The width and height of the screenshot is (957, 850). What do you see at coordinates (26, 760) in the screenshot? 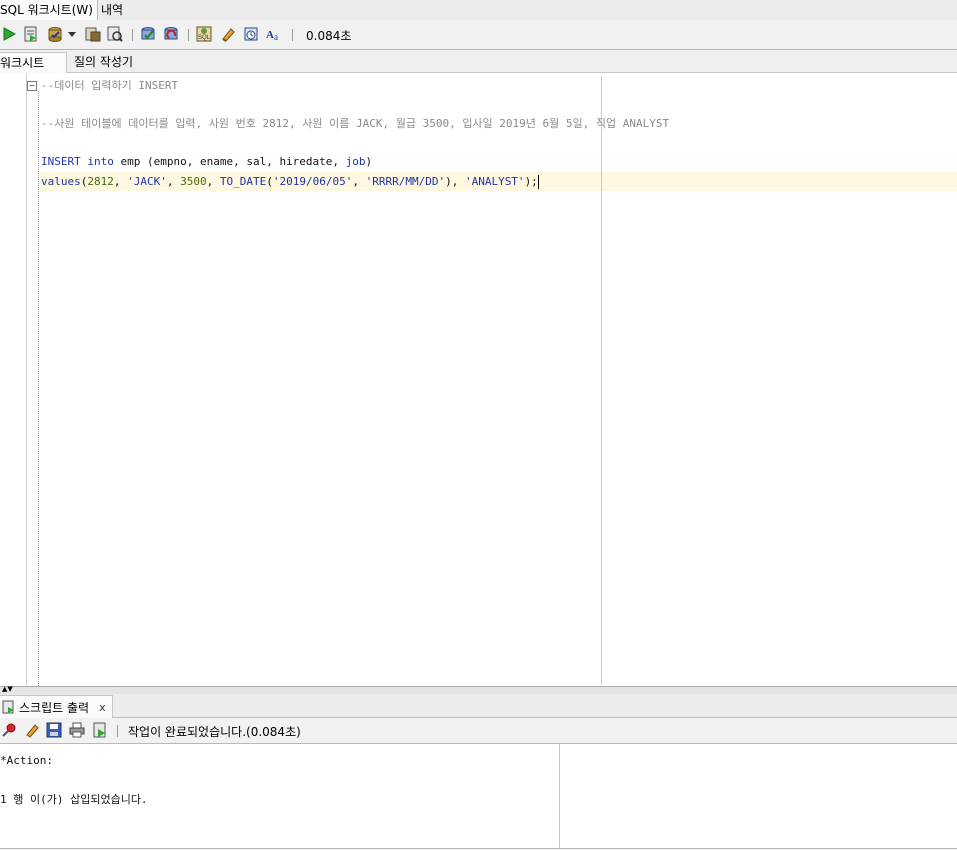
I see `output-line-action: *Action:` at bounding box center [26, 760].